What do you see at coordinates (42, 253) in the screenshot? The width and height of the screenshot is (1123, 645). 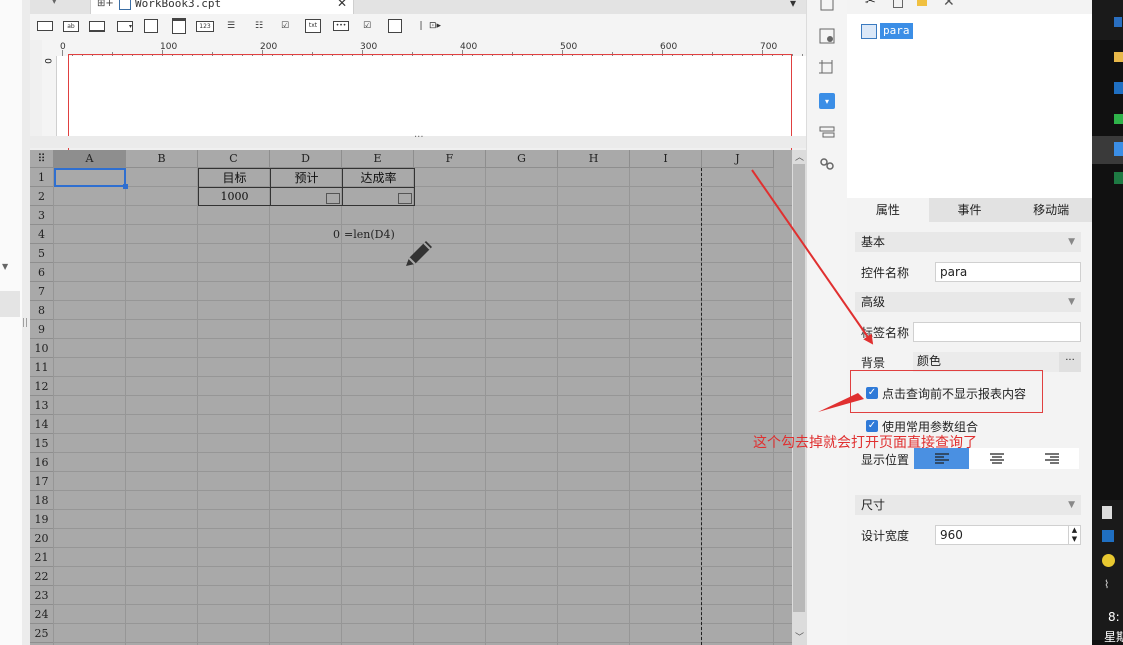 I see `row-header: 5` at bounding box center [42, 253].